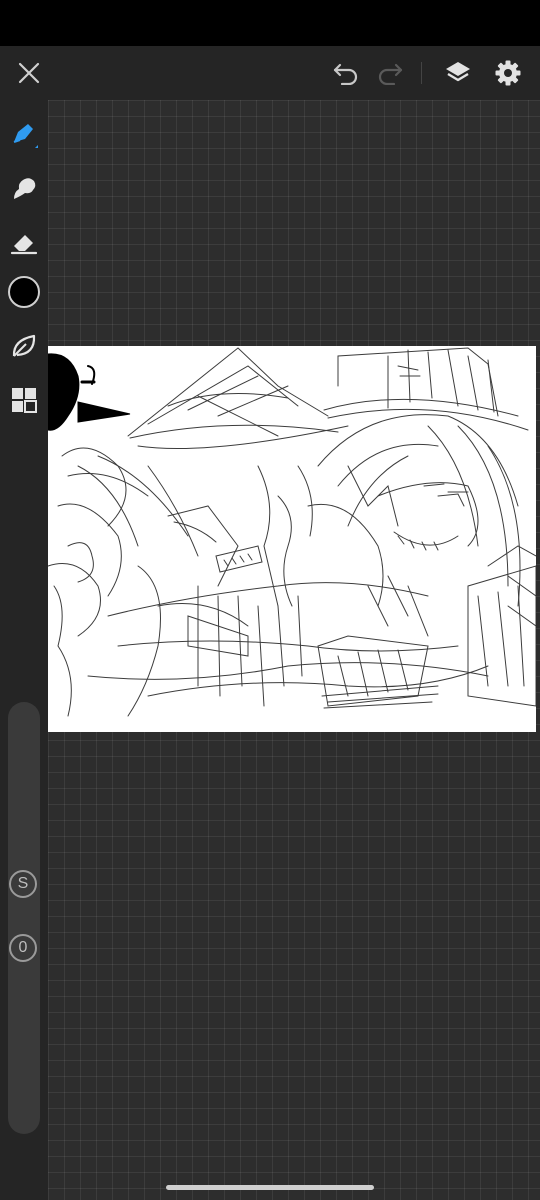 This screenshot has height=1200, width=540. I want to click on color-swatch-icon, so click(24, 292).